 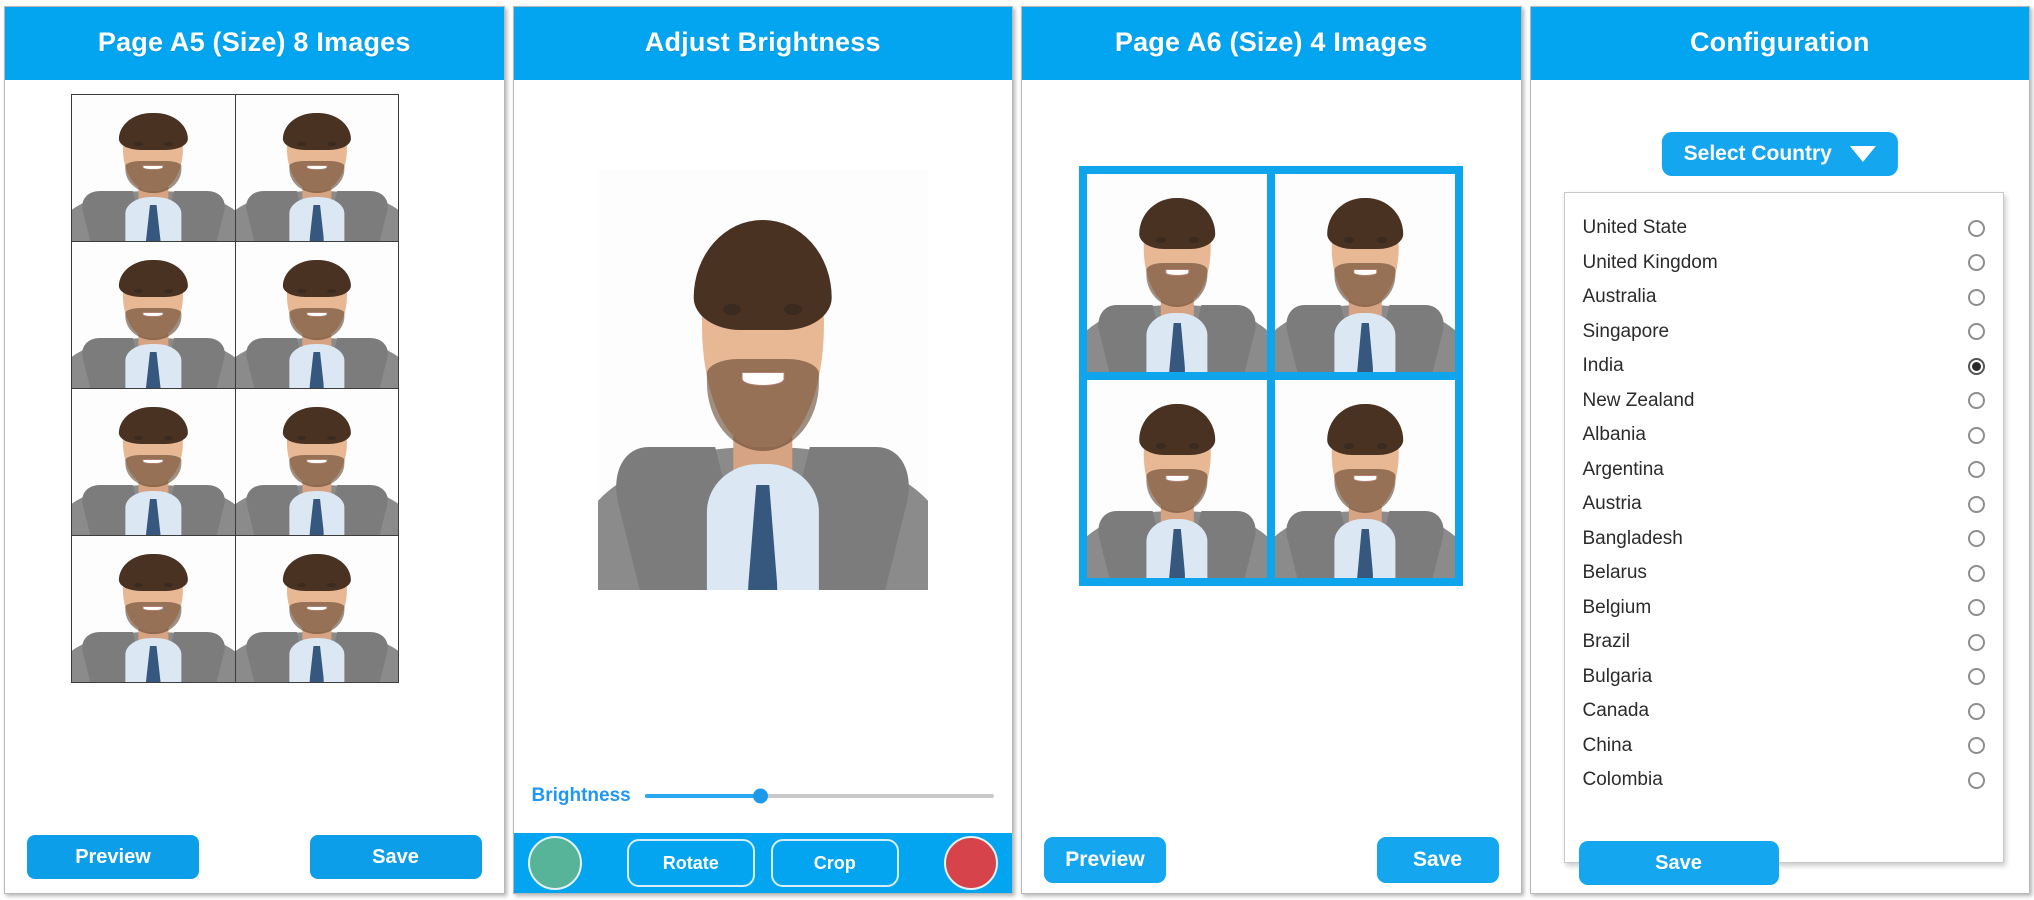 What do you see at coordinates (1783, 263) in the screenshot?
I see `country-list-item: United Kingdom` at bounding box center [1783, 263].